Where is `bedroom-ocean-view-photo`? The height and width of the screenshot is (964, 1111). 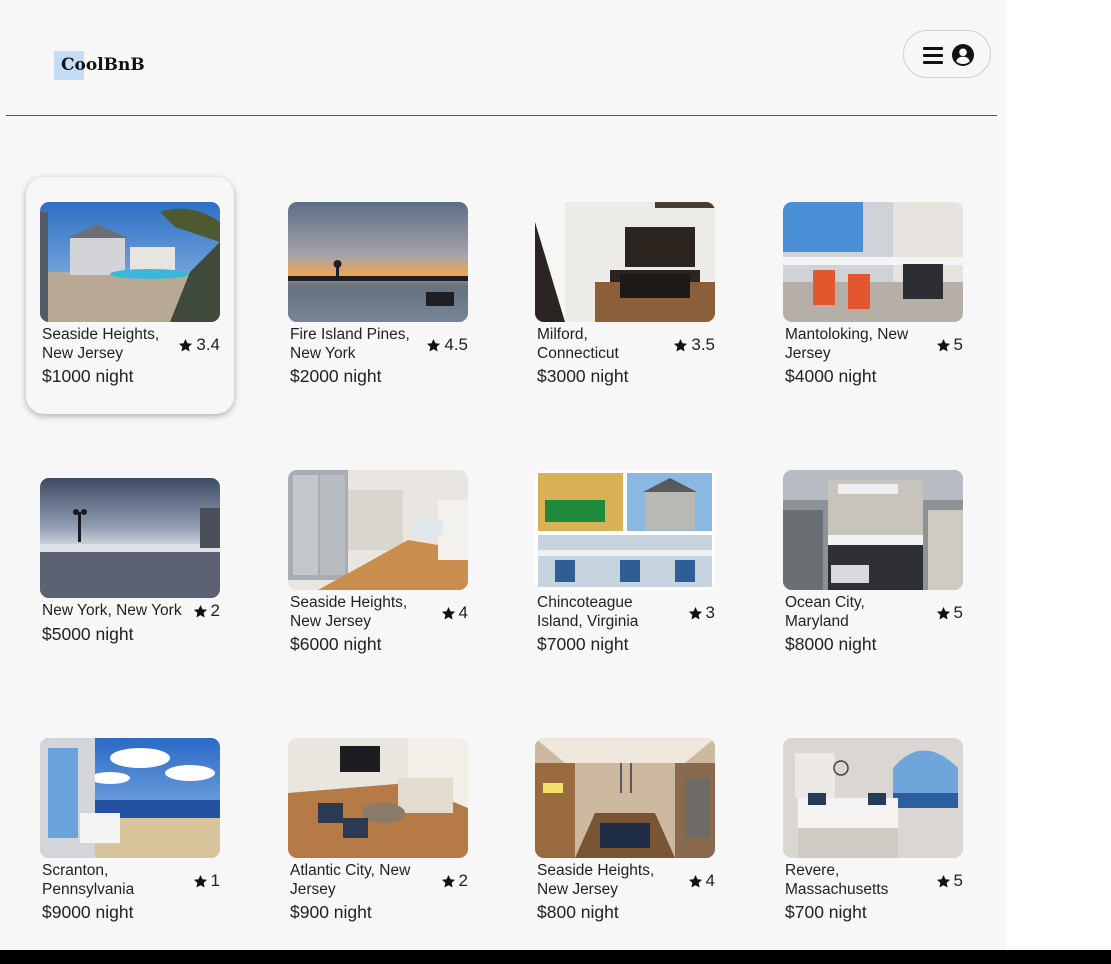
bedroom-ocean-view-photo is located at coordinates (873, 798).